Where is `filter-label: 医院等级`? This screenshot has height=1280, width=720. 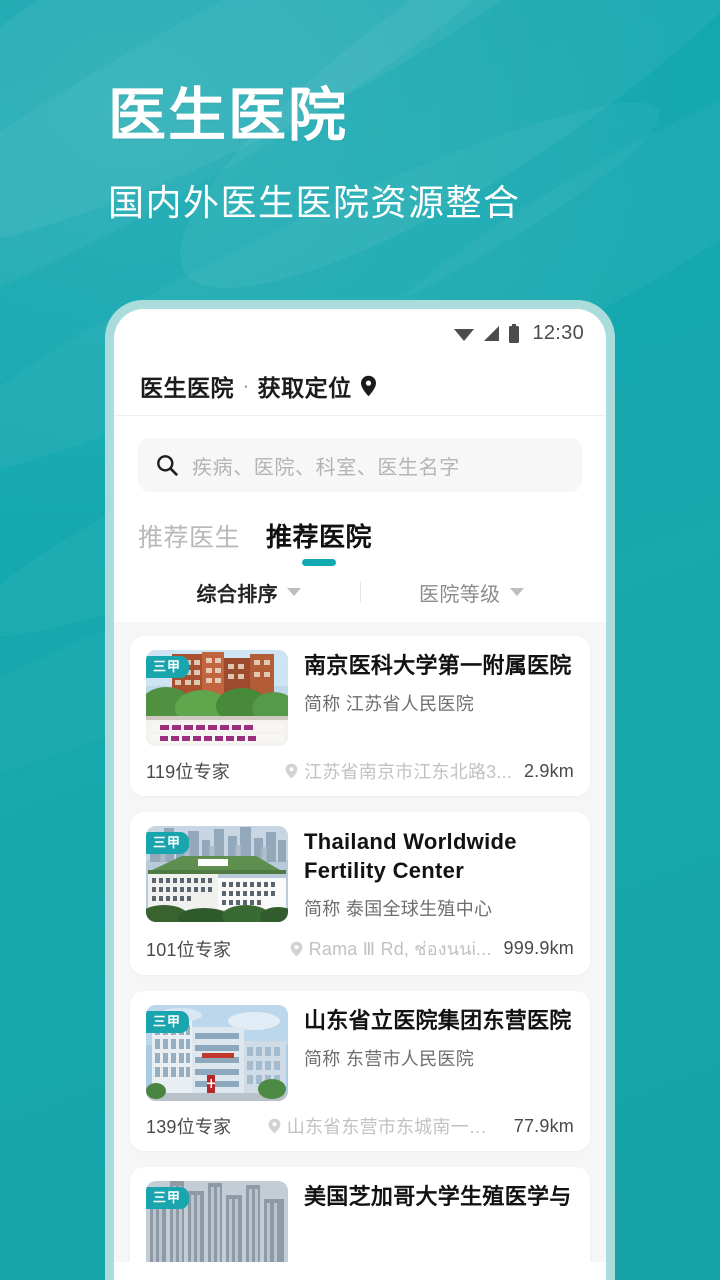 filter-label: 医院等级 is located at coordinates (459, 594).